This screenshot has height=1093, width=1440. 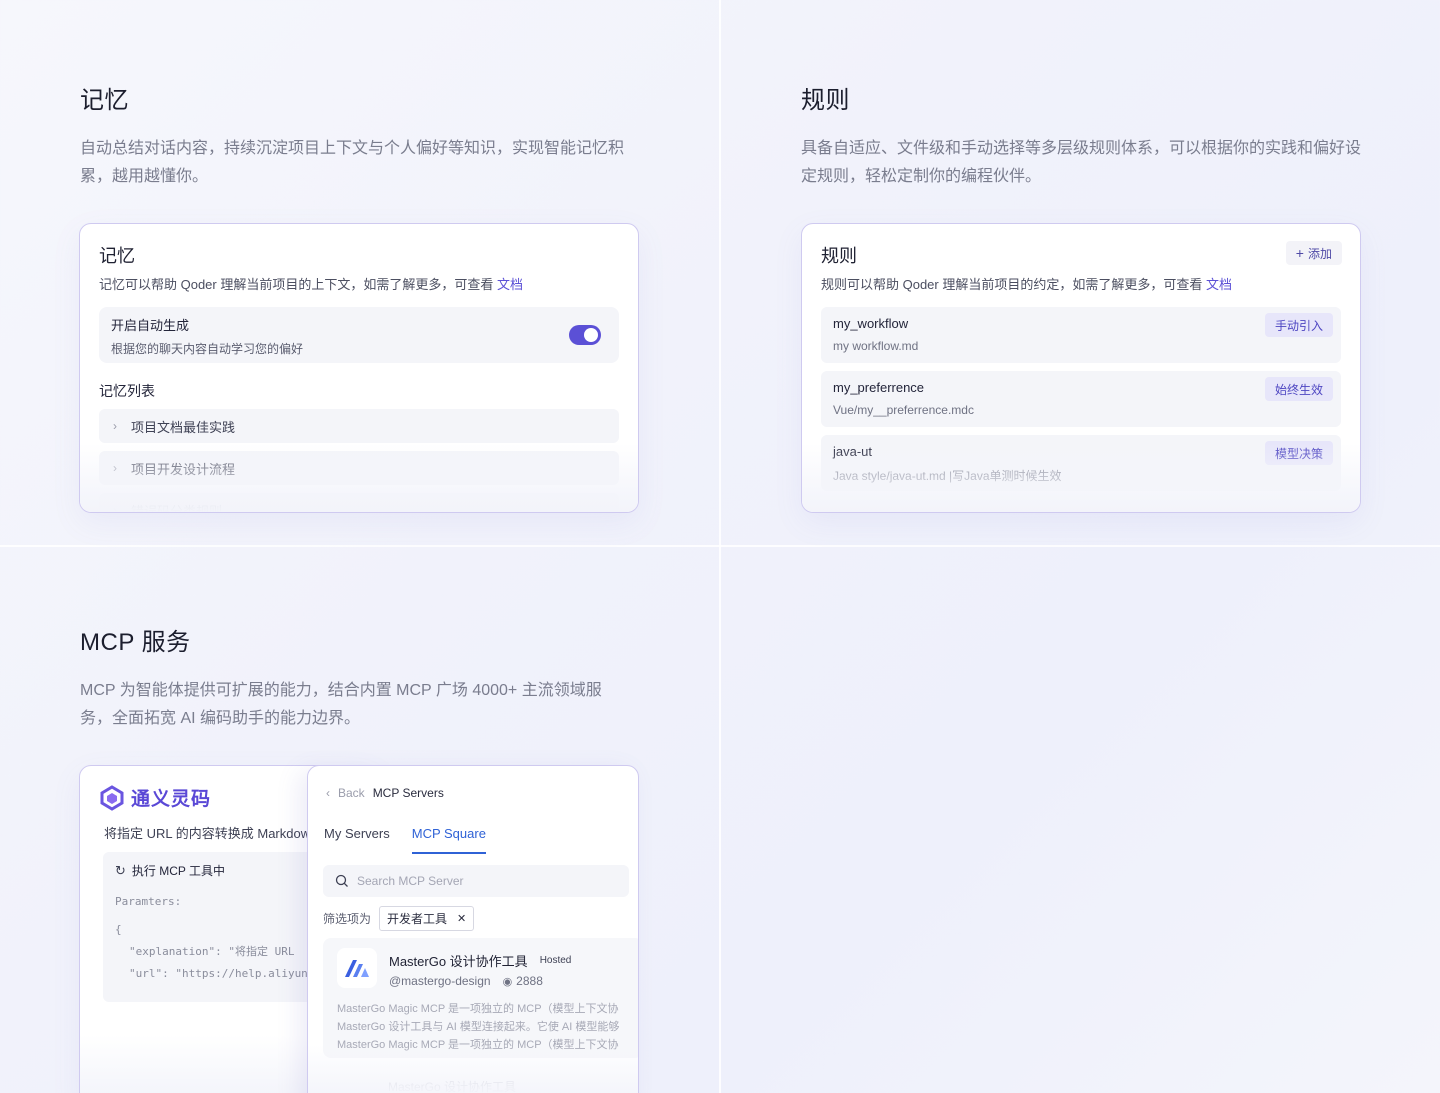 What do you see at coordinates (177, 508) in the screenshot?
I see `memory-item-label: 错误码分类规则` at bounding box center [177, 508].